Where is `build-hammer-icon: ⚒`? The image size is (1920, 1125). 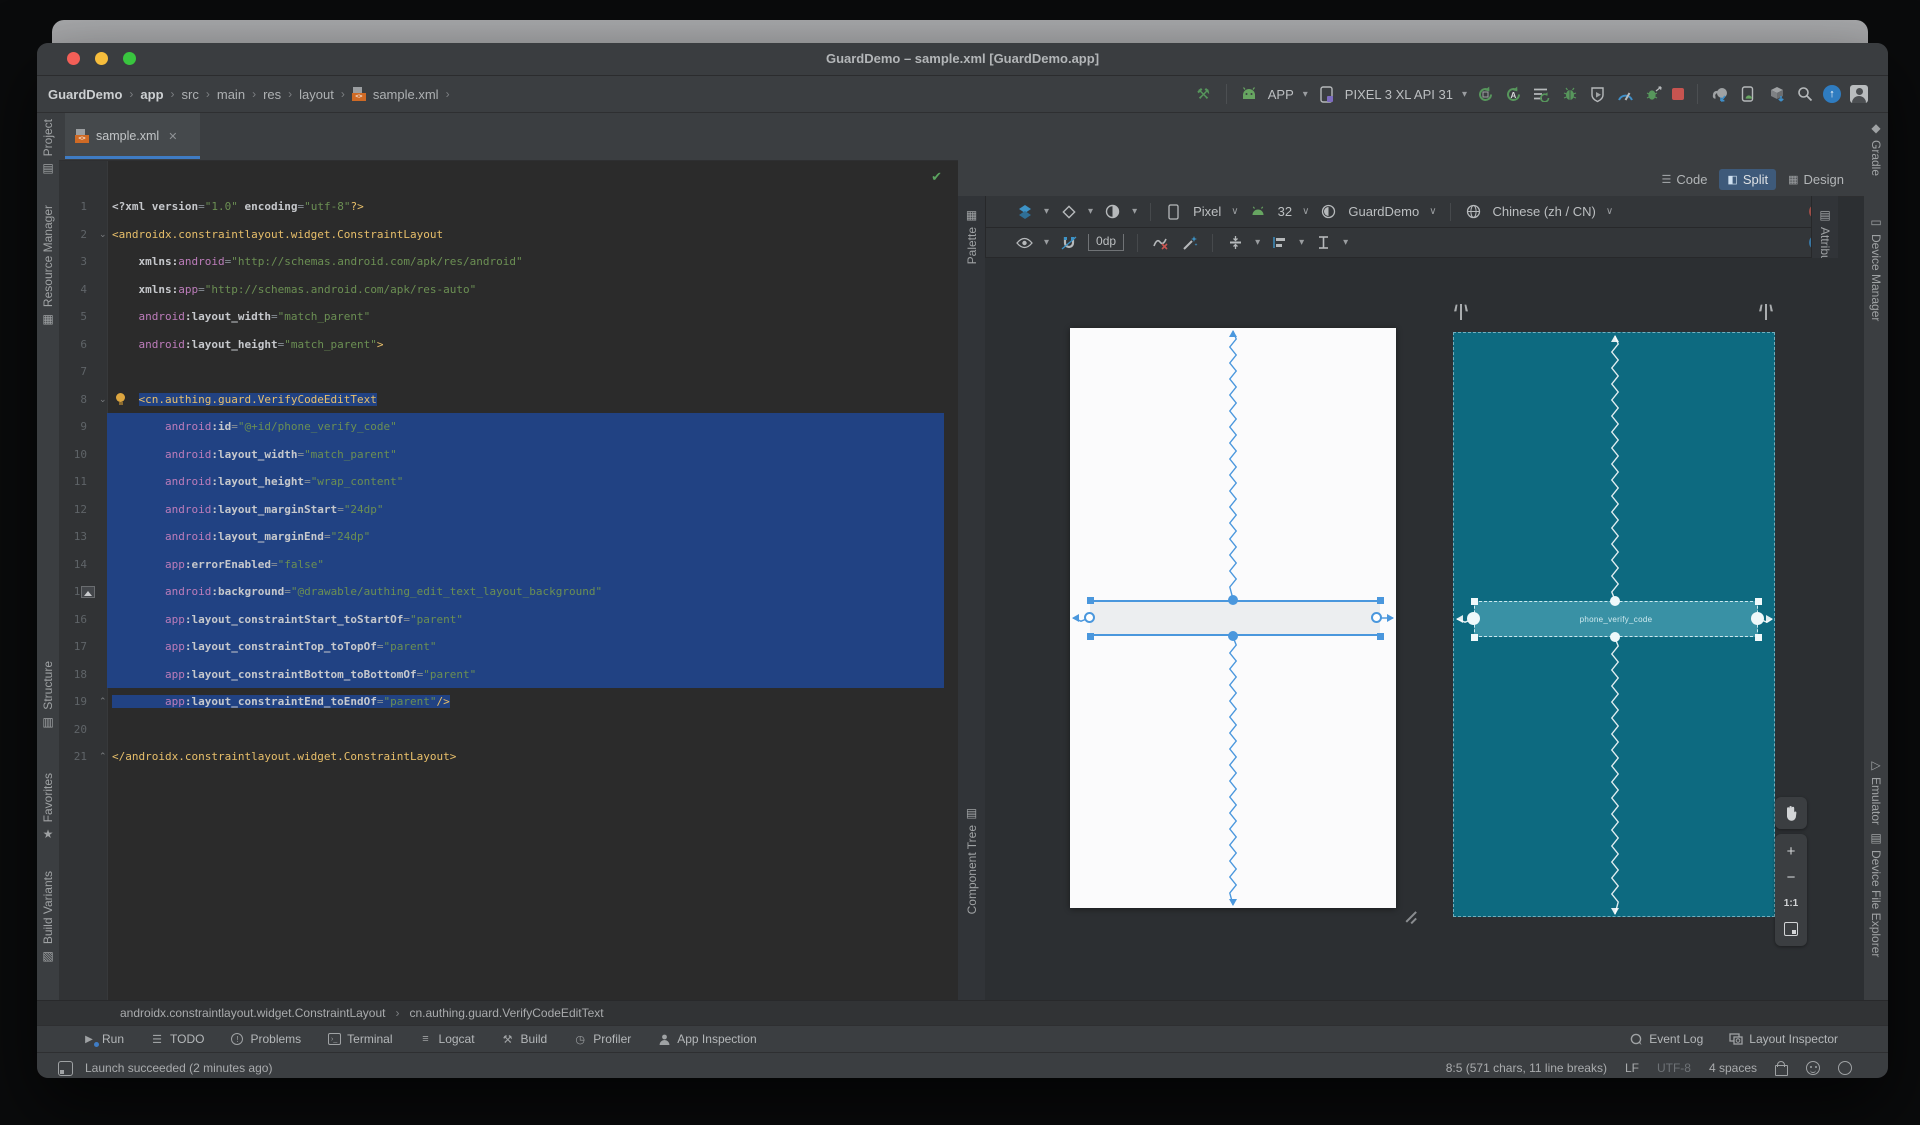 build-hammer-icon: ⚒ is located at coordinates (1203, 94).